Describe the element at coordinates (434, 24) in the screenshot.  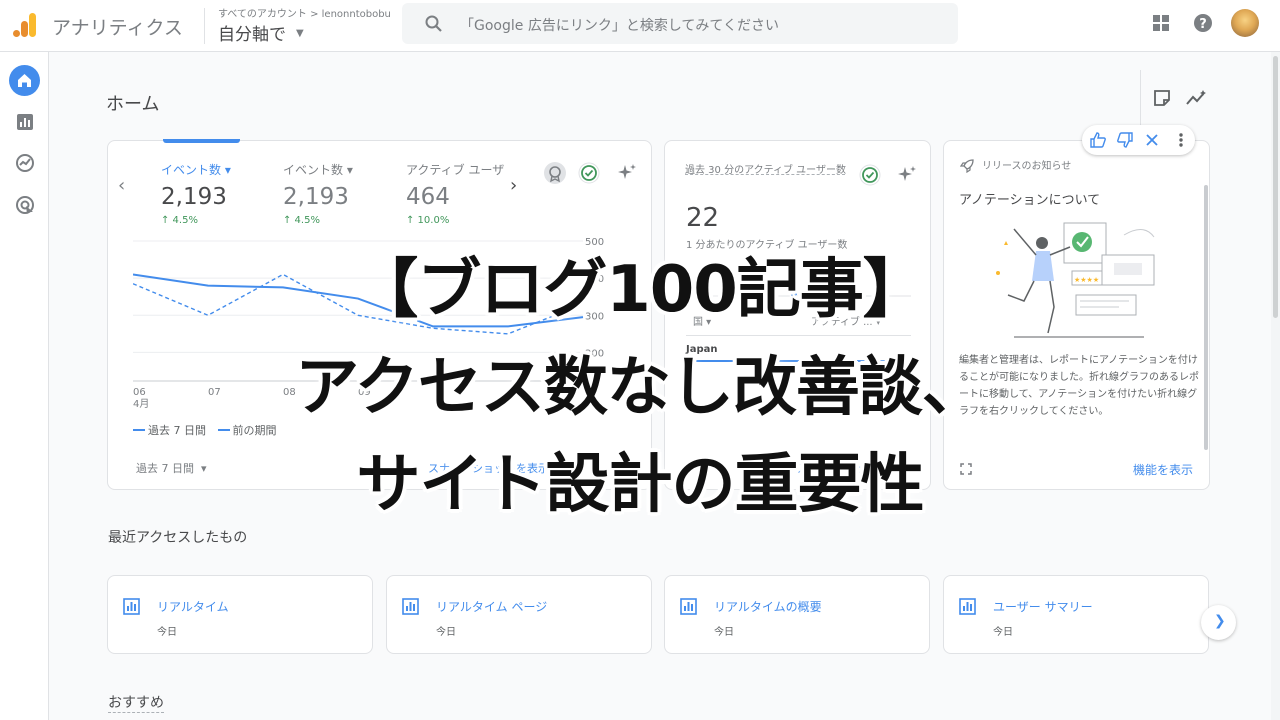
I see `search-icon` at that location.